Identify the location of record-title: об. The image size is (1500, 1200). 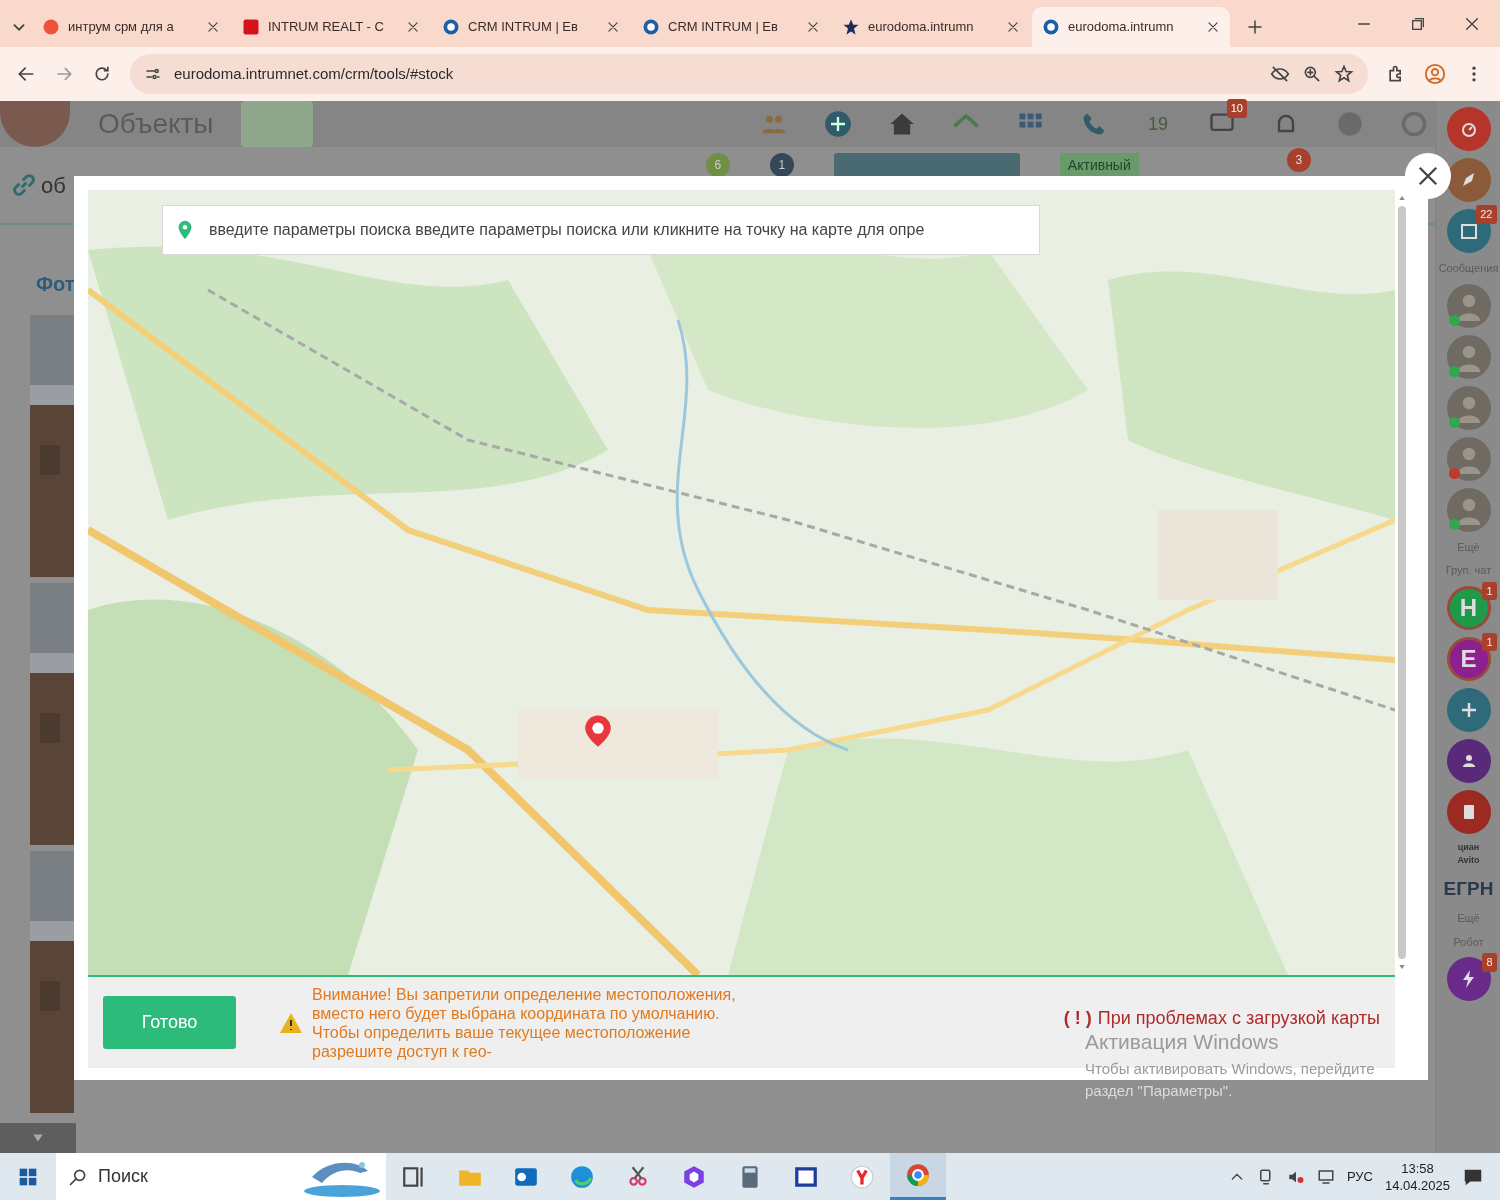
(53, 185).